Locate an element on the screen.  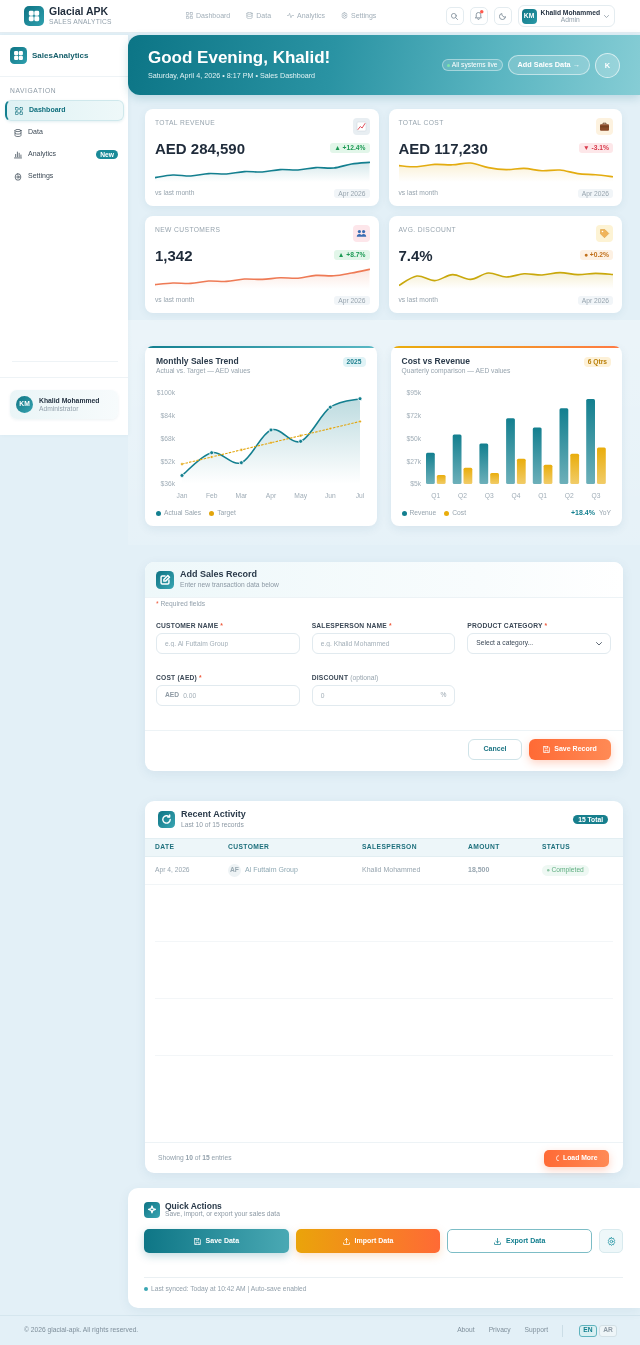
chart-title: Cost vs Revenue is located at coordinates (436, 362).